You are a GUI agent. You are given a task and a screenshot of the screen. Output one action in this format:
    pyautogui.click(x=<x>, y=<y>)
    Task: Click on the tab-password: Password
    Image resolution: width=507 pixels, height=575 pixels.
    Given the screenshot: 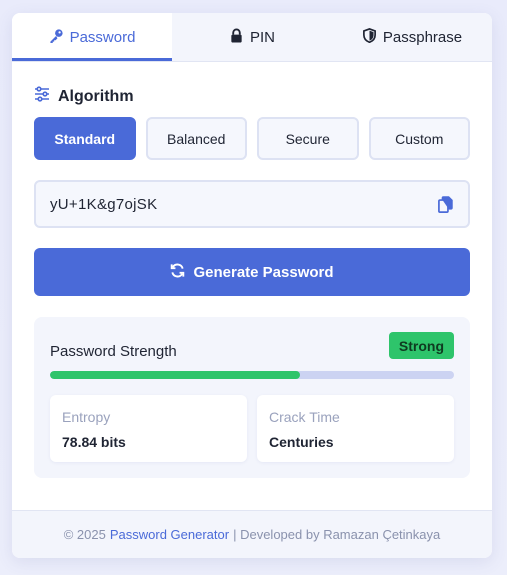 What is the action you would take?
    pyautogui.click(x=92, y=37)
    